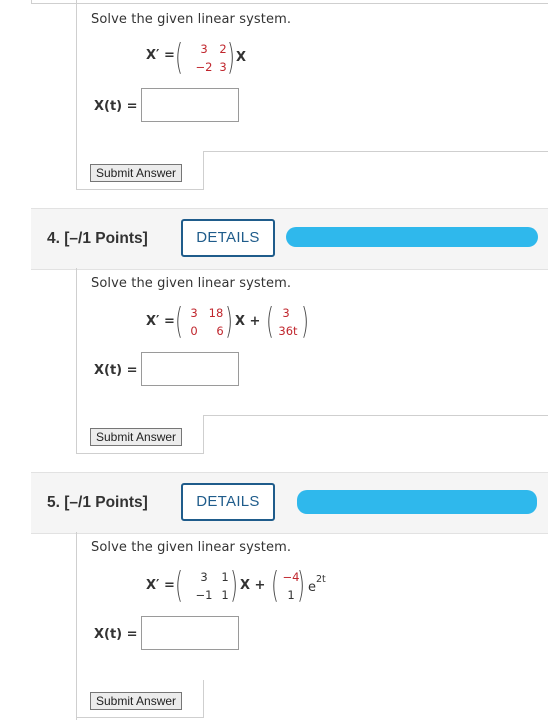  What do you see at coordinates (216, 313) in the screenshot?
I see `matrix-cell: 18` at bounding box center [216, 313].